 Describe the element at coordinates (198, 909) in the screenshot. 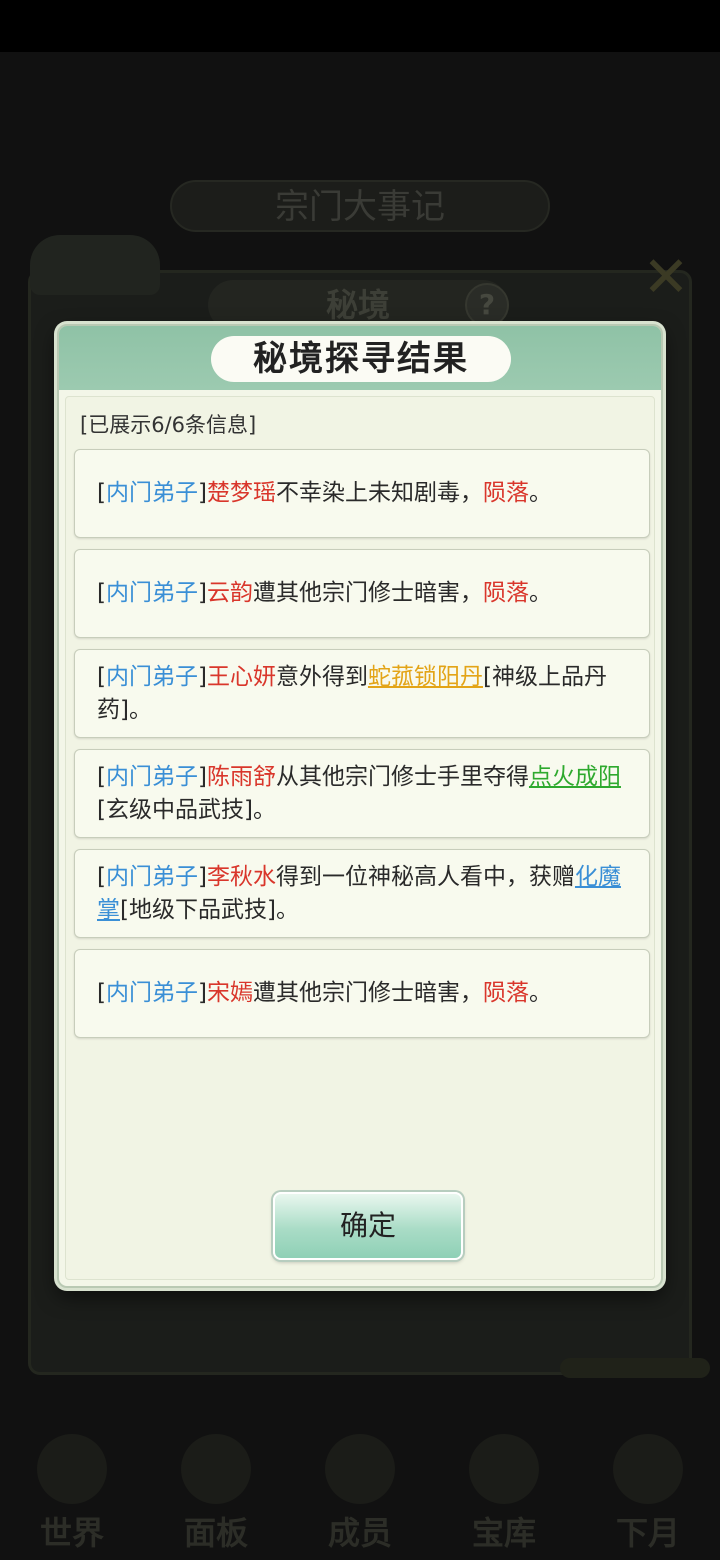

I see `item-grade: [地级下品武技]` at that location.